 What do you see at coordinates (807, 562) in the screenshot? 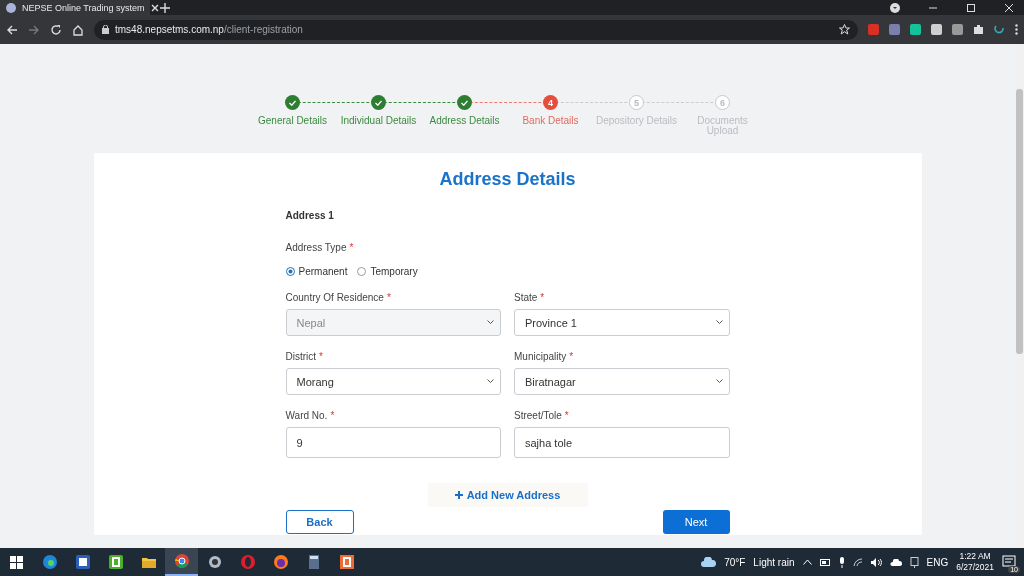
I see `chevron-up-icon` at bounding box center [807, 562].